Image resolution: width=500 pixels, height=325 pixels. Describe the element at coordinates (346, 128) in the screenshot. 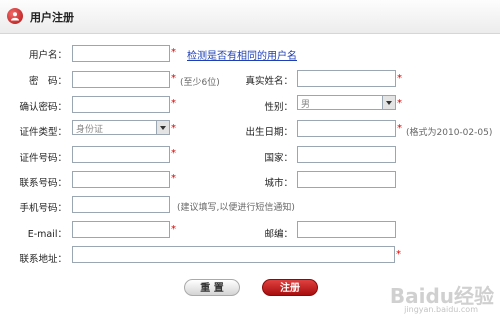

I see `birthdate-input` at that location.